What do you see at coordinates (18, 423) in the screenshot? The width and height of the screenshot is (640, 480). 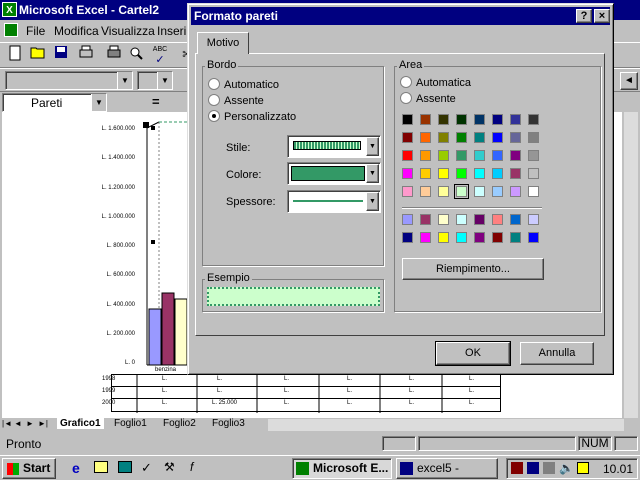 I see `tab-nav-prev-icon: ◄` at bounding box center [18, 423].